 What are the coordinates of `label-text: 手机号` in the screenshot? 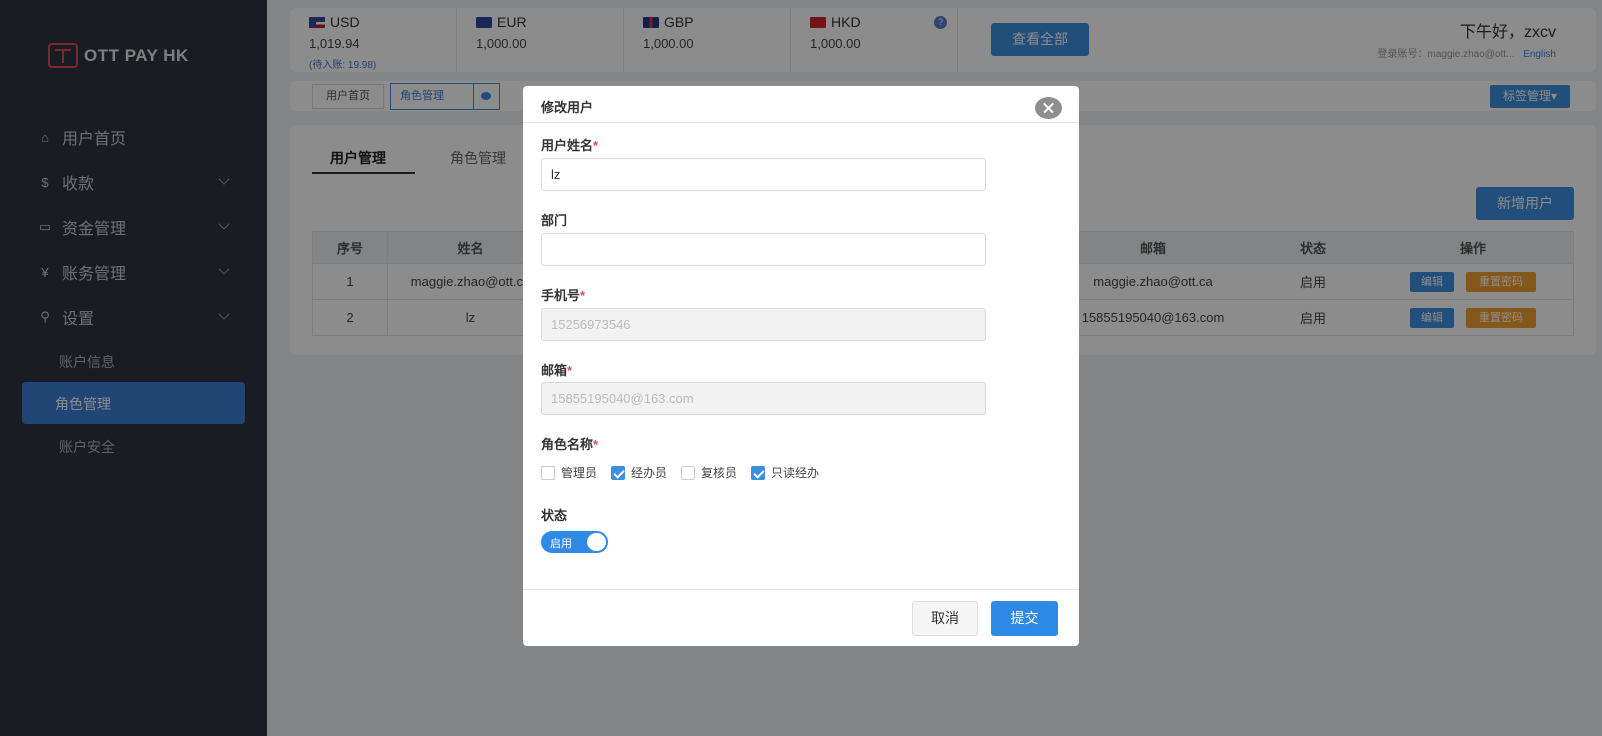 It's located at (561, 295).